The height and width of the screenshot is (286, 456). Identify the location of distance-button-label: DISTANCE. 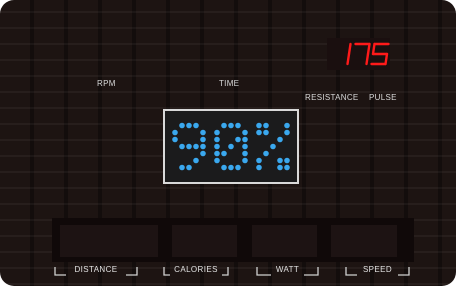
(96, 269).